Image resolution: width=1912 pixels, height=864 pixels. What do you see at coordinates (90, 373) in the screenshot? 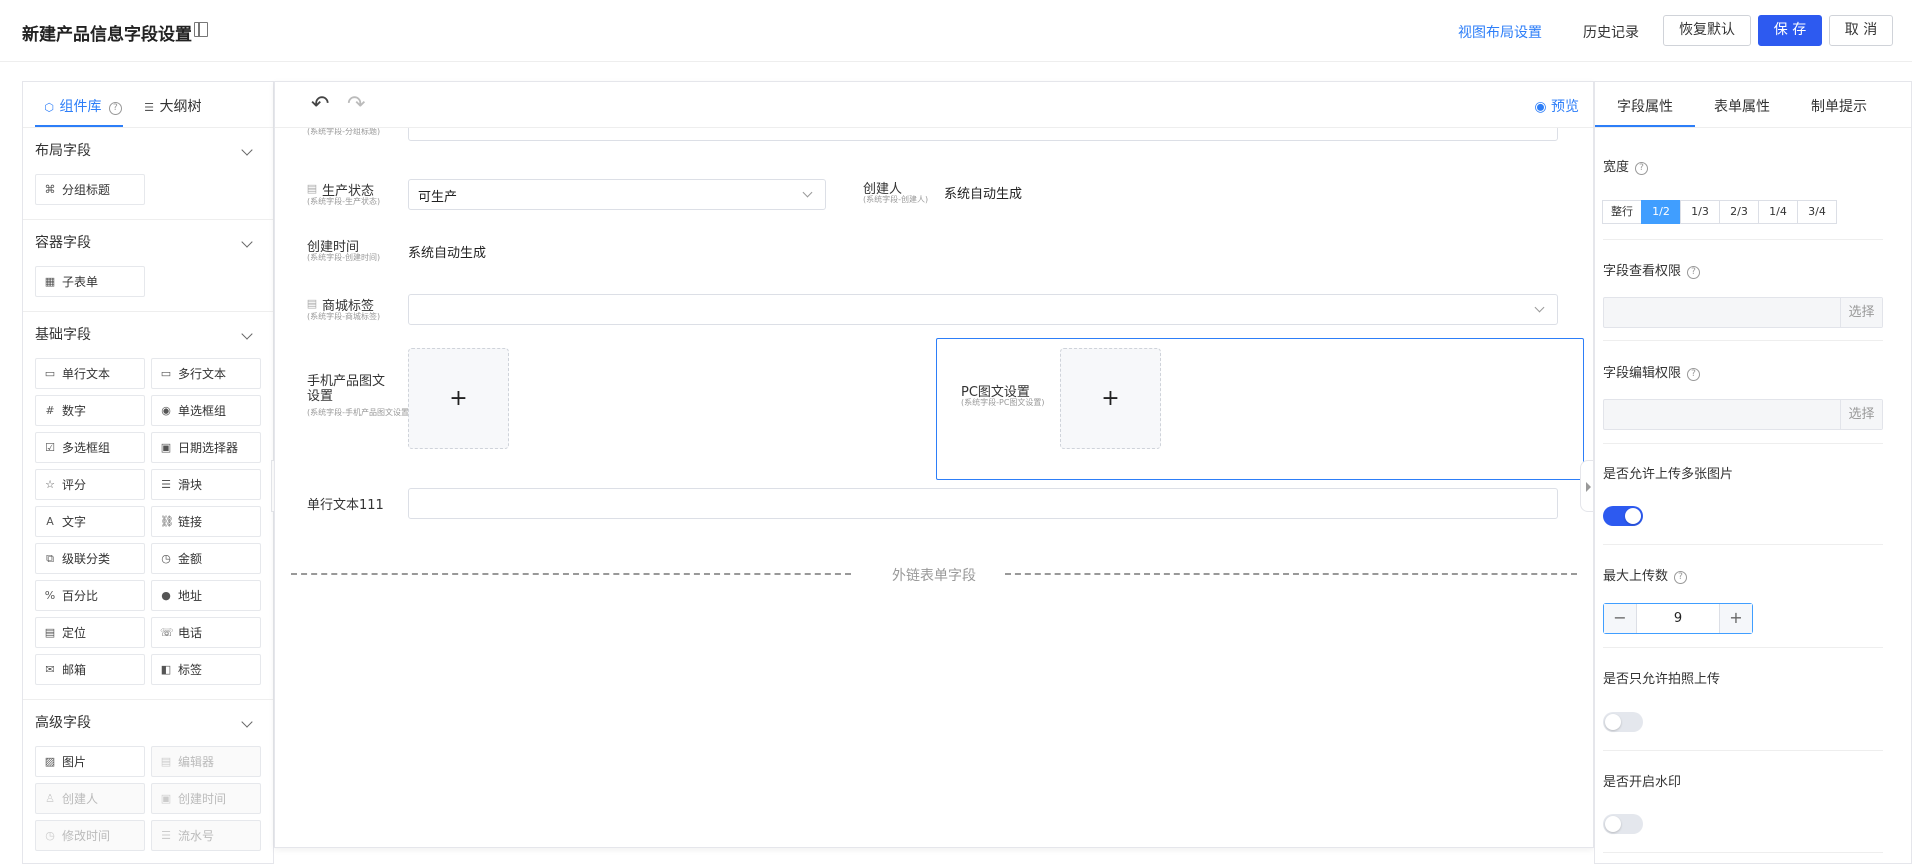
I see `component-item: ▭ 单行文本` at bounding box center [90, 373].